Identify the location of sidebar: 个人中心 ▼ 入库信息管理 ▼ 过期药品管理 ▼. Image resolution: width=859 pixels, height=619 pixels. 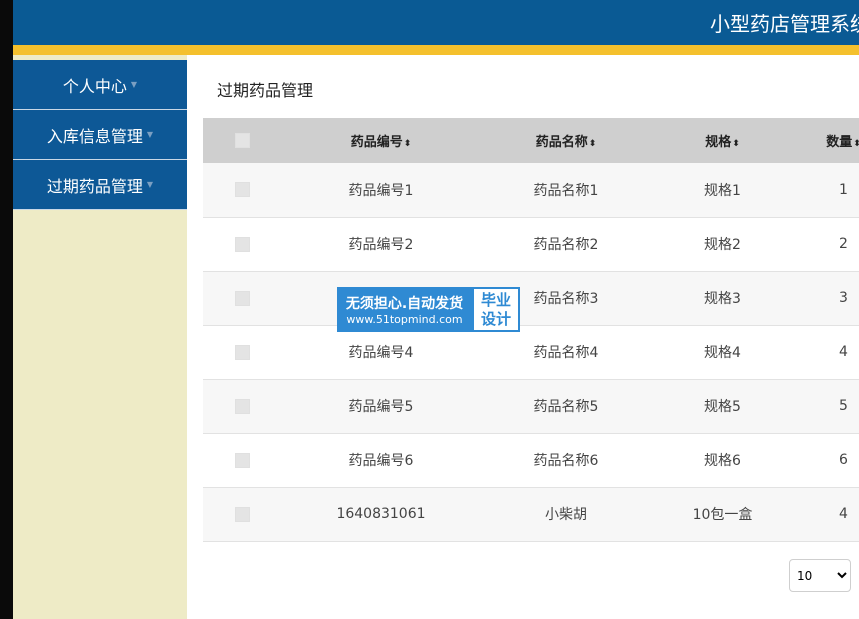
(100, 135).